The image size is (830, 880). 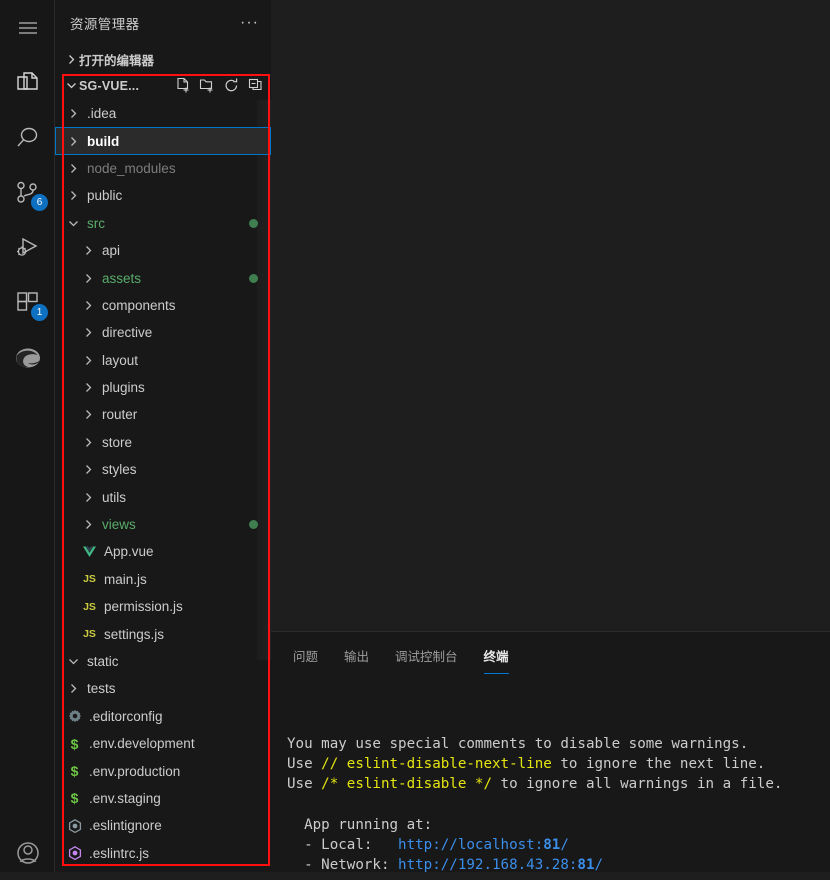 I want to click on tree-folder-row: .idea, so click(x=163, y=113).